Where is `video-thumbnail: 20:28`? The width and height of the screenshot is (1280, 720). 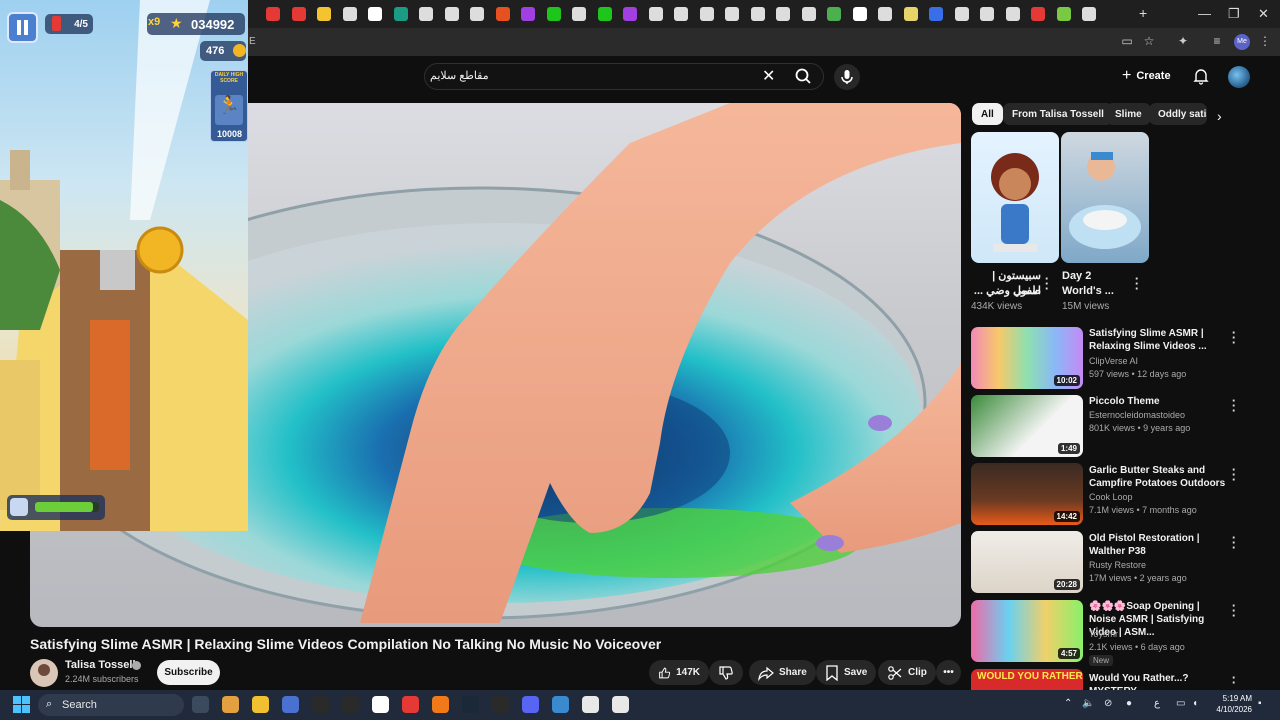
video-thumbnail: 20:28 is located at coordinates (1027, 562).